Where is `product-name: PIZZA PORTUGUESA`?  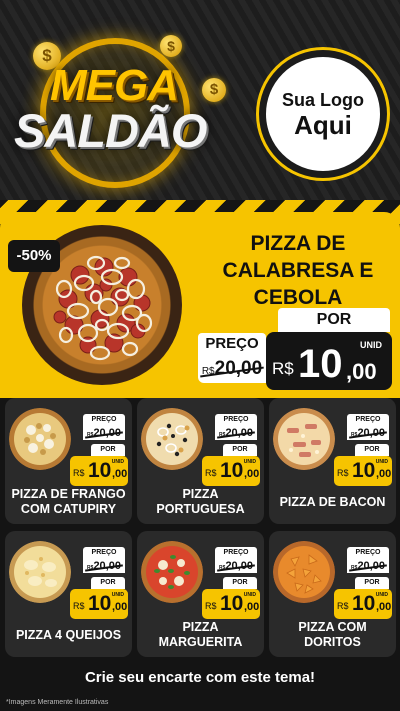 product-name: PIZZA PORTUGUESA is located at coordinates (200, 501).